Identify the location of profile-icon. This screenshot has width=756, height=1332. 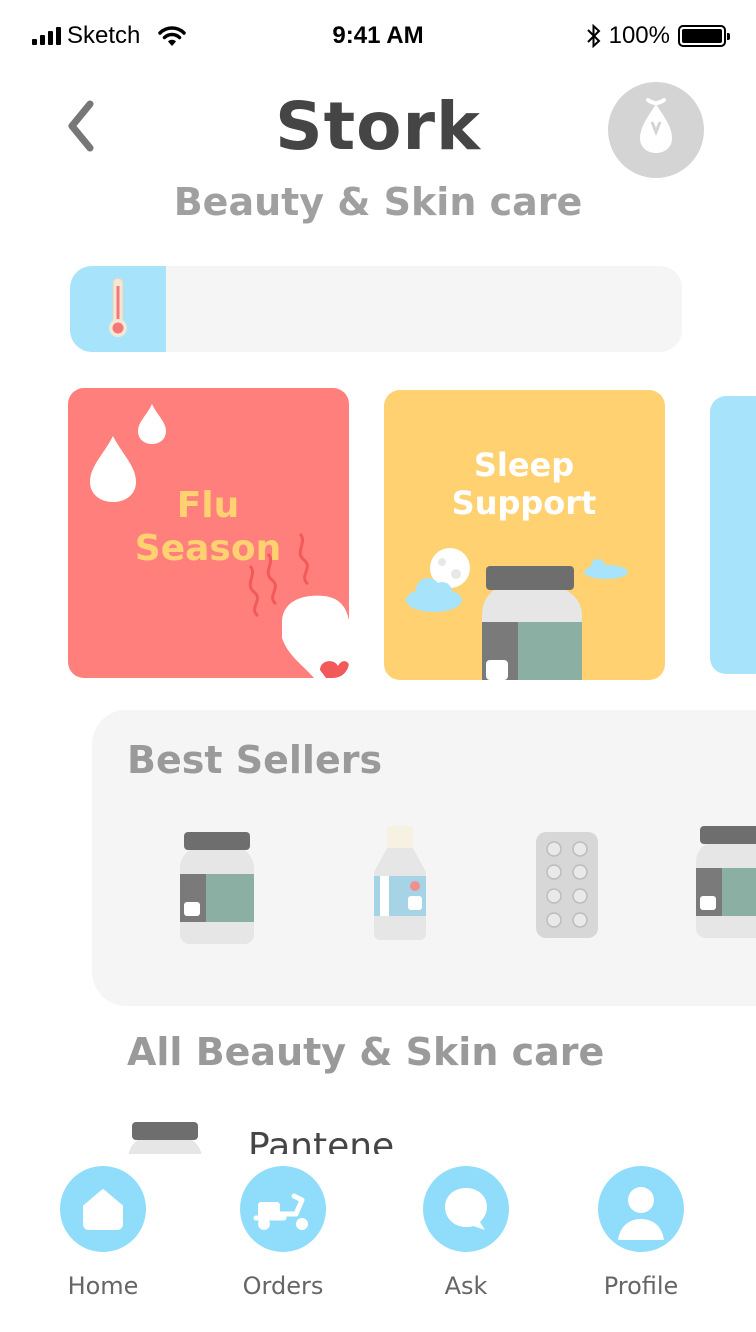
(641, 1213).